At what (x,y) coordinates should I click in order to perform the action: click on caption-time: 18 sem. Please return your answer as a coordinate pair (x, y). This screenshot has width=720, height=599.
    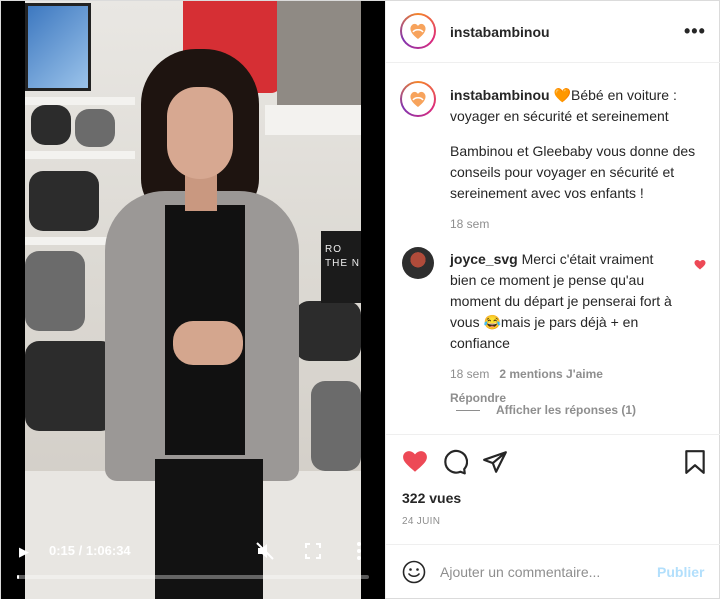
    Looking at the image, I should click on (470, 224).